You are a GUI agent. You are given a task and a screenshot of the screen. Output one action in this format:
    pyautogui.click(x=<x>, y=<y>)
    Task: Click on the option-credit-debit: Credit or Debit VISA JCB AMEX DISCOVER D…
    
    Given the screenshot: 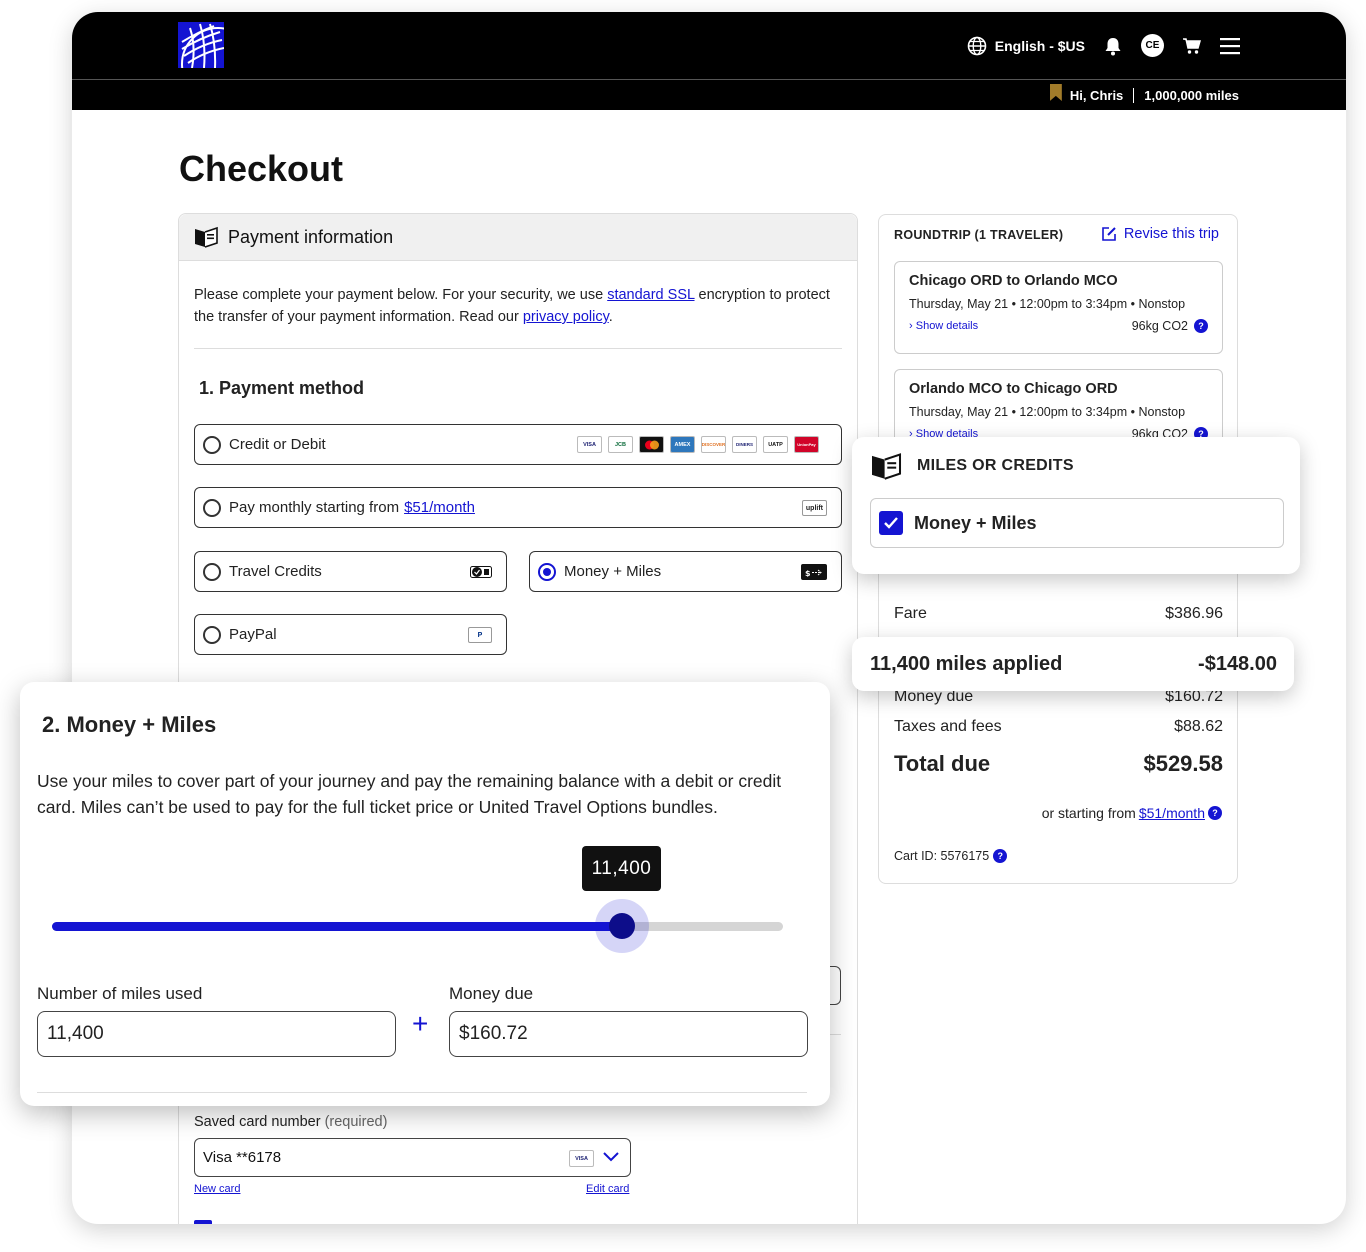 What is the action you would take?
    pyautogui.click(x=518, y=444)
    